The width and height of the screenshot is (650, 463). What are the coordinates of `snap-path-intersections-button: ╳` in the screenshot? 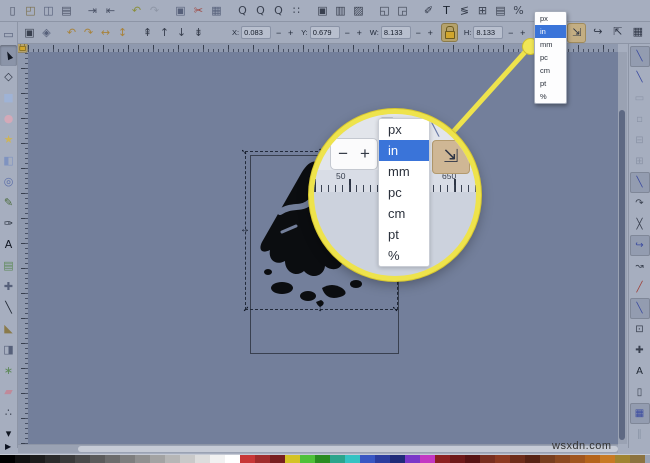 It's located at (640, 224).